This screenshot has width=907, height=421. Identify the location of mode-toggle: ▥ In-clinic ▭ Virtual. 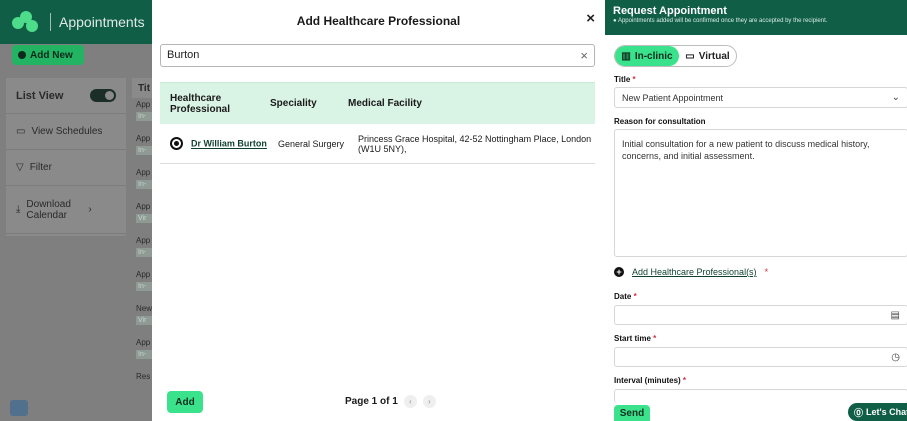
(675, 56).